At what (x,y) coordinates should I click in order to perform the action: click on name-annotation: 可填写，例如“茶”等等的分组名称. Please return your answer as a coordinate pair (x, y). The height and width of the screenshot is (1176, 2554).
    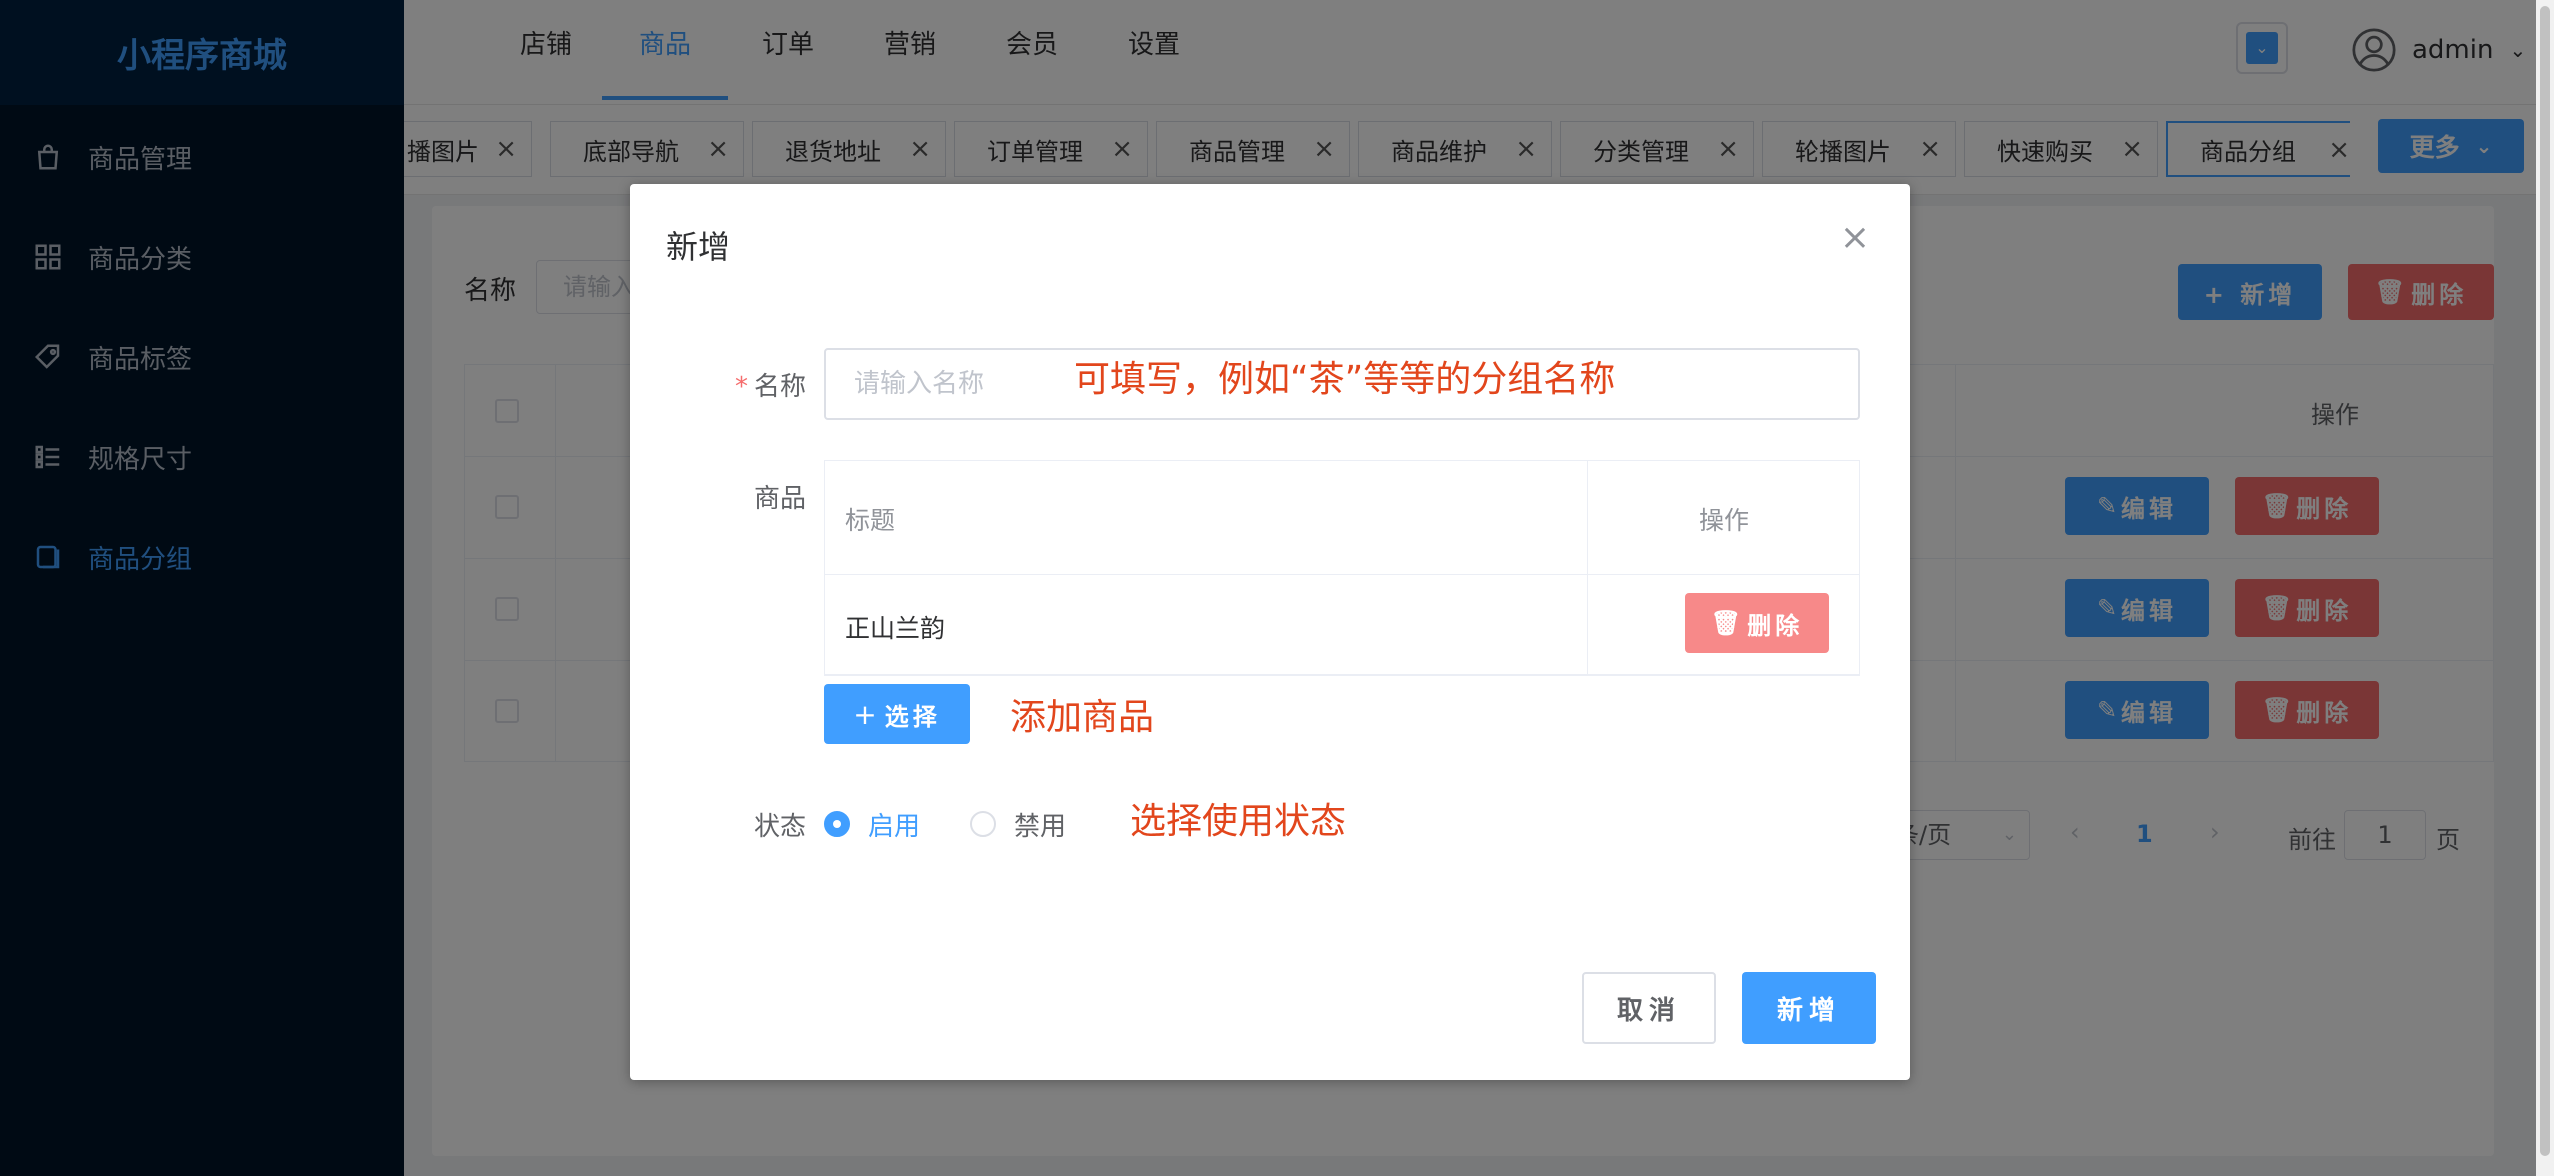
    Looking at the image, I should click on (1345, 379).